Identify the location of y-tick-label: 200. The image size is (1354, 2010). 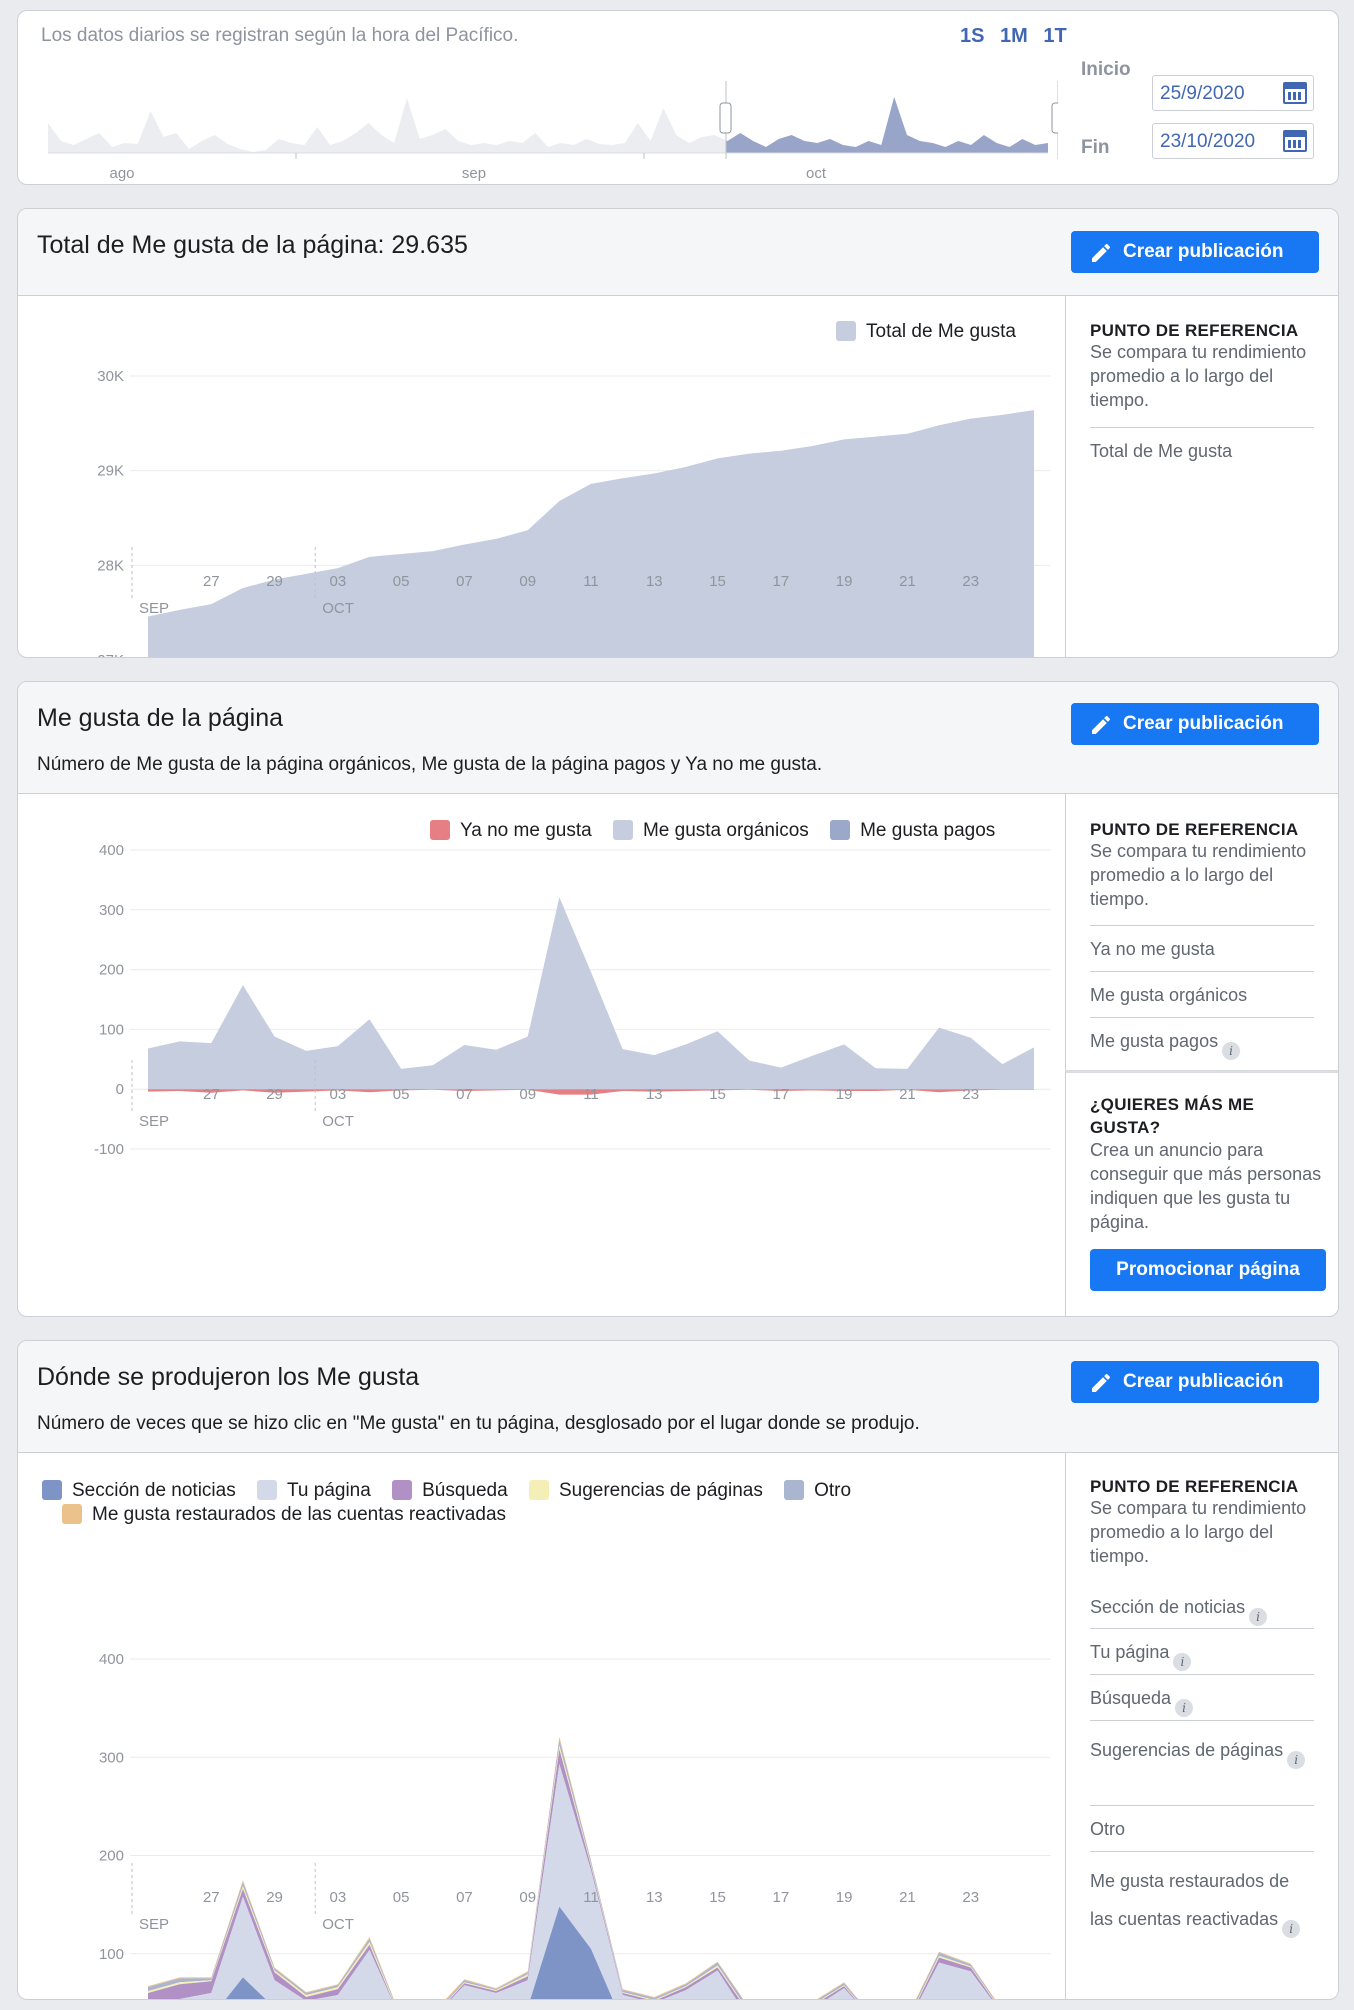
(111, 970).